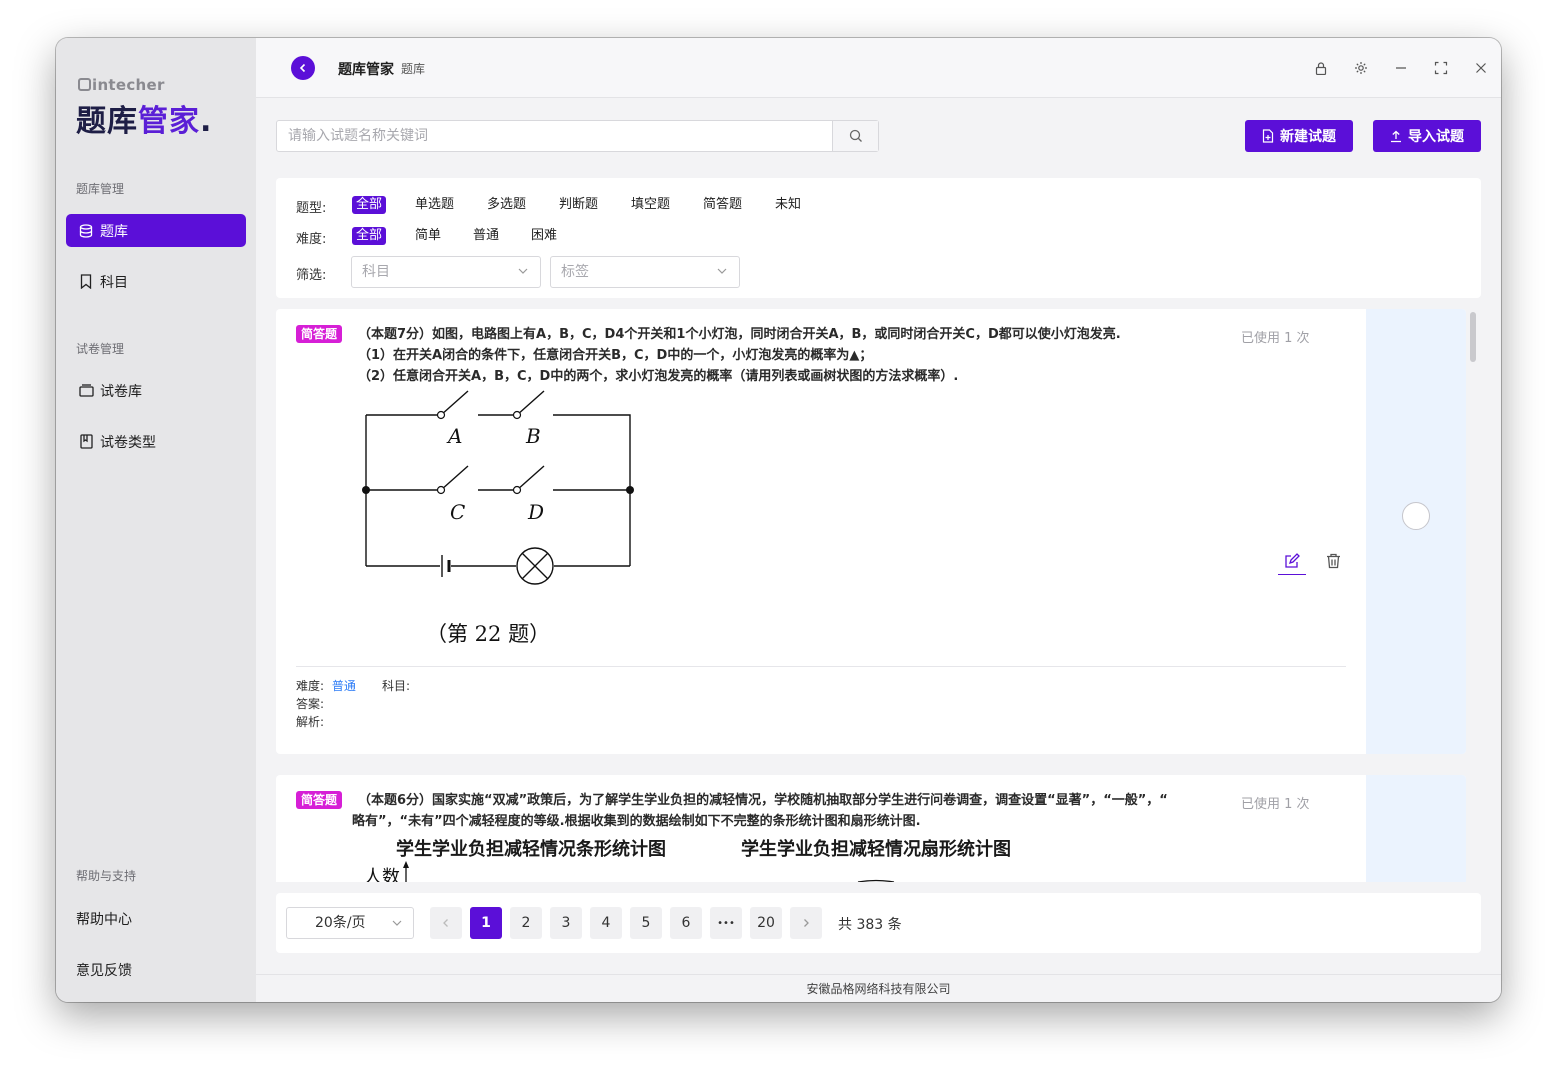 The image size is (1557, 1077). Describe the element at coordinates (100, 349) in the screenshot. I see `section-paper-management: 试卷管理` at that location.